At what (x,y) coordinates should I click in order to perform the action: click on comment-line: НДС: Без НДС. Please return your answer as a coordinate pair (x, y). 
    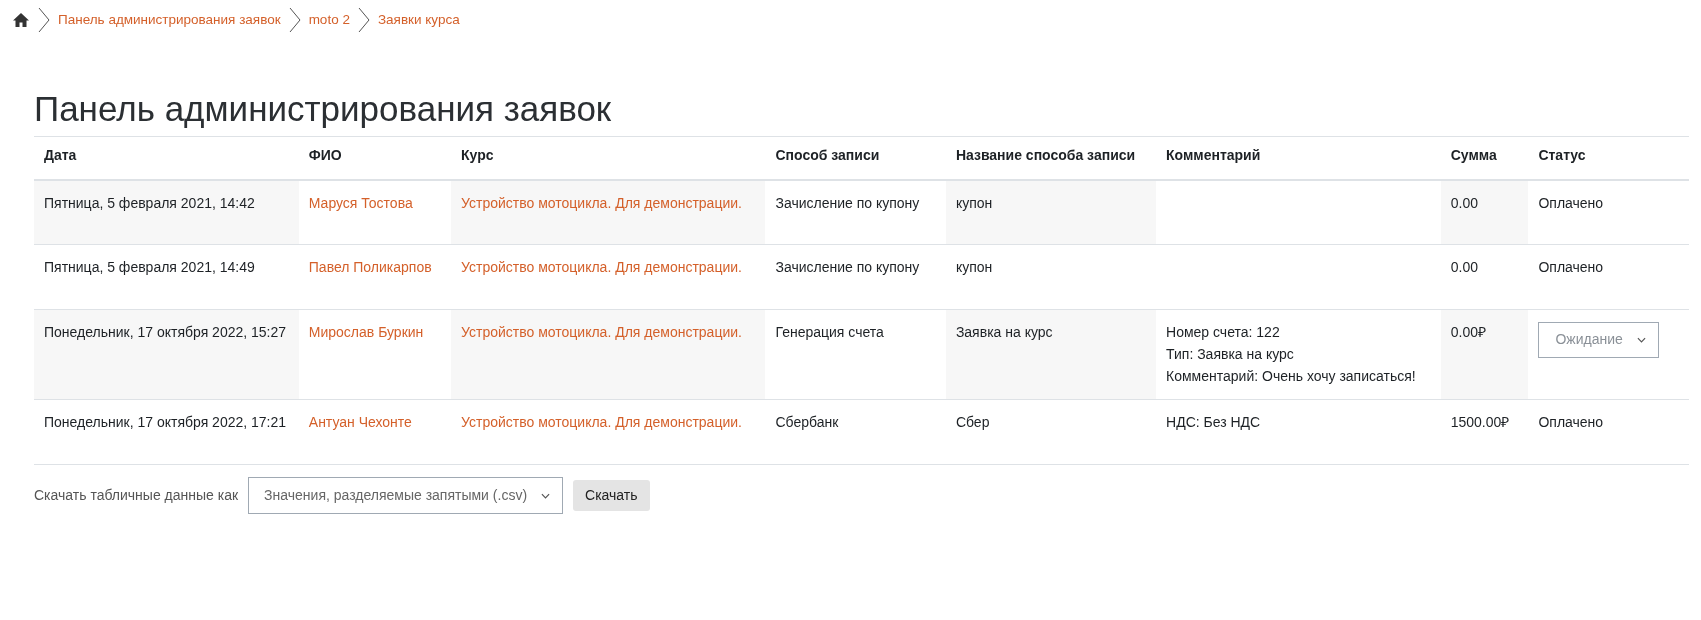
    Looking at the image, I should click on (1214, 423).